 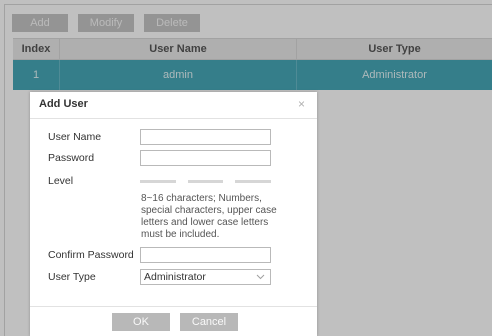 I want to click on confirm-password-label: Confirm Password, so click(x=91, y=255).